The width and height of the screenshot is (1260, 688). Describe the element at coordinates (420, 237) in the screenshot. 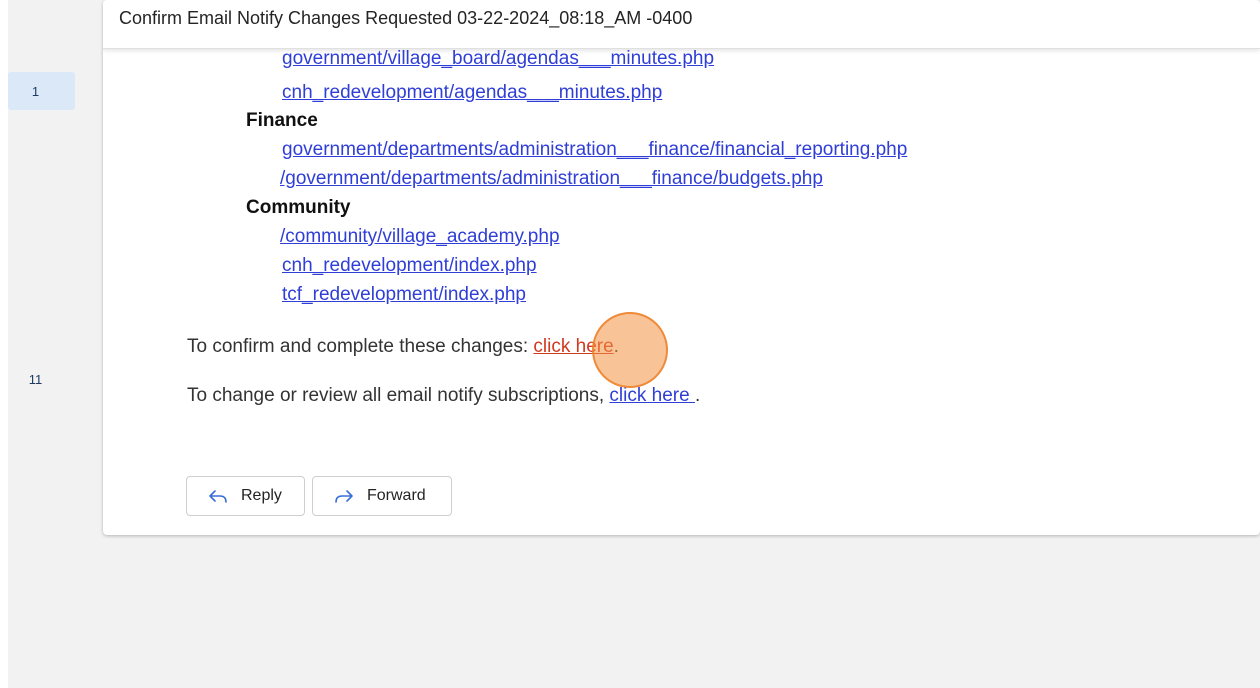

I see `link-village-academy: /community/village_academy.php` at that location.